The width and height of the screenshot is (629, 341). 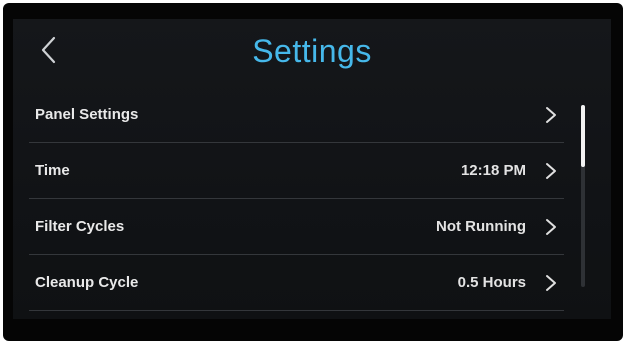 What do you see at coordinates (52, 170) in the screenshot?
I see `settings-item-label: Time` at bounding box center [52, 170].